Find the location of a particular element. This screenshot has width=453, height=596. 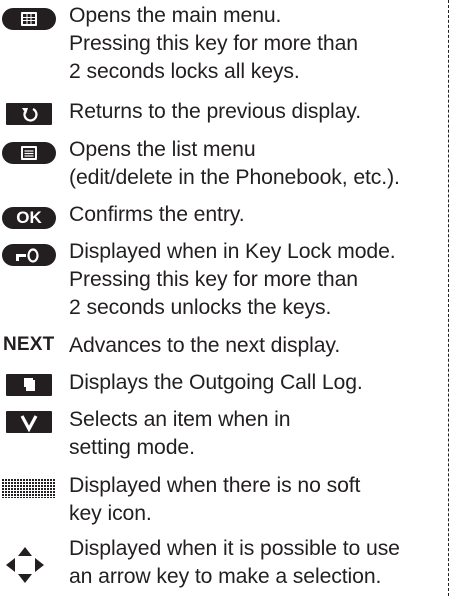

description-line: Displayed when there is no soft is located at coordinates (215, 485).